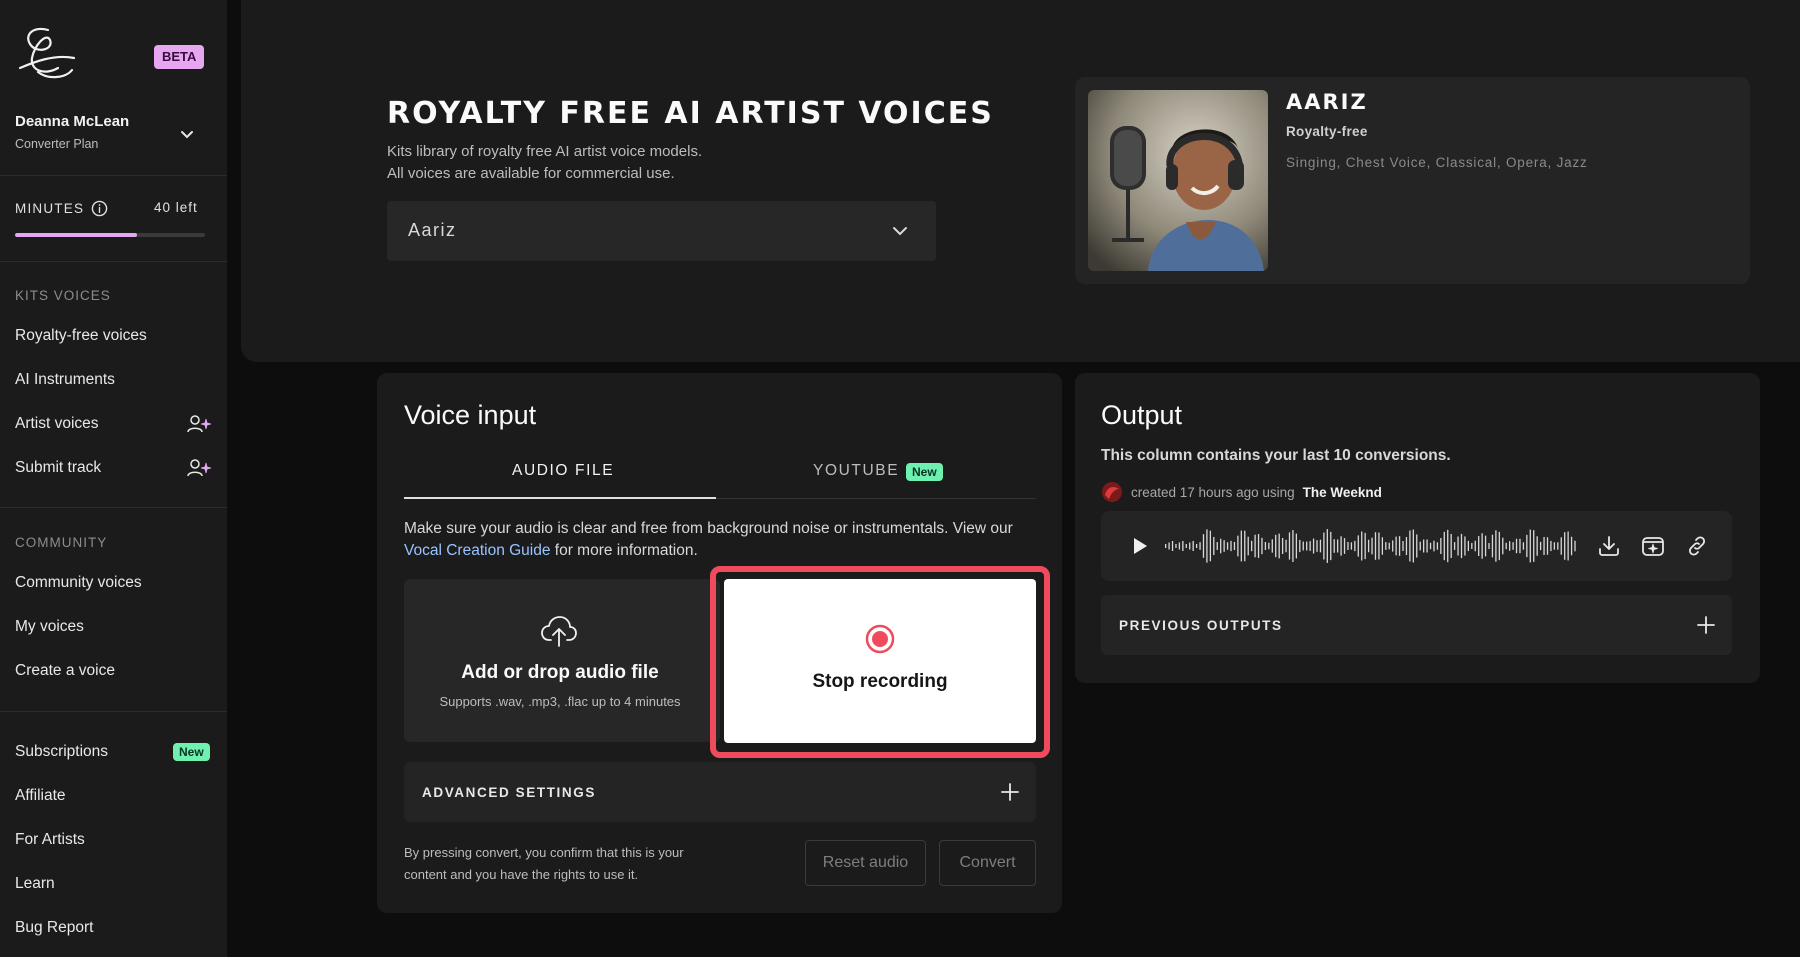 The width and height of the screenshot is (1800, 957). I want to click on nav-submit-track: Submit track, so click(58, 468).